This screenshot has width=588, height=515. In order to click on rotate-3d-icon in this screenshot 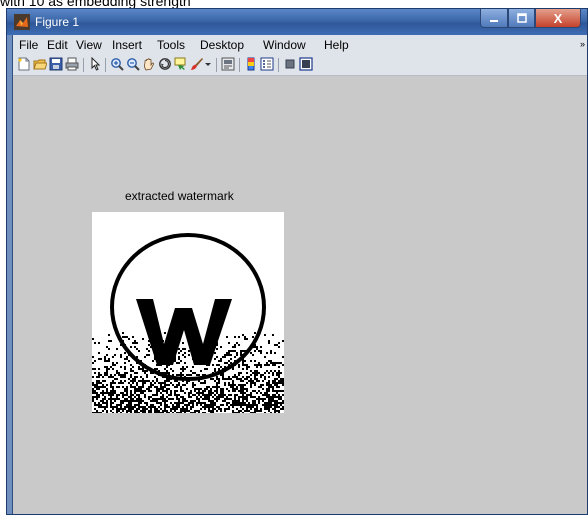, I will do `click(165, 64)`.